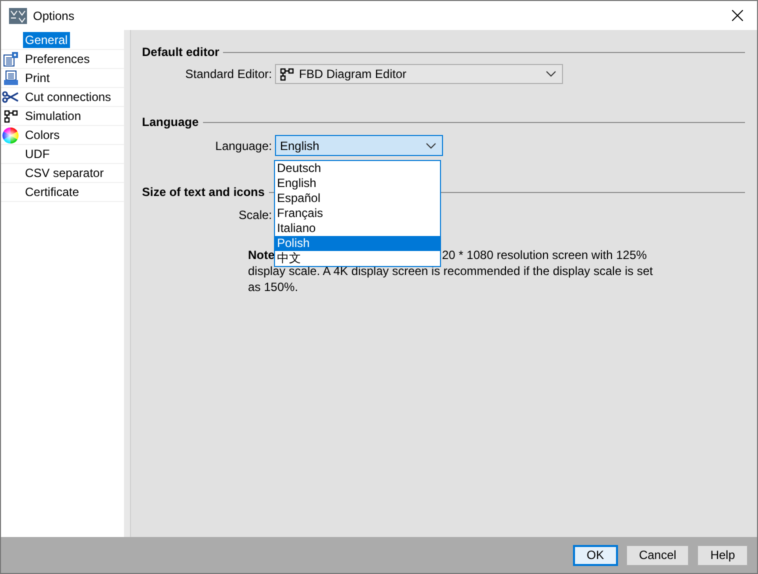 The image size is (758, 574). I want to click on sidebar-item: UDF, so click(37, 154).